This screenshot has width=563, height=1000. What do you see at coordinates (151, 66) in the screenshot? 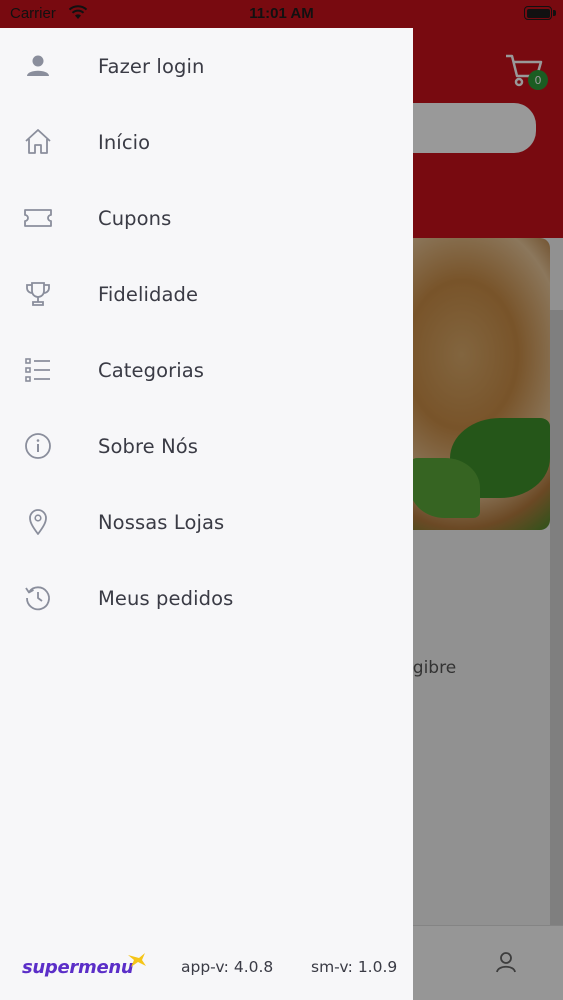
I see `menu-label-login: Fazer login` at bounding box center [151, 66].